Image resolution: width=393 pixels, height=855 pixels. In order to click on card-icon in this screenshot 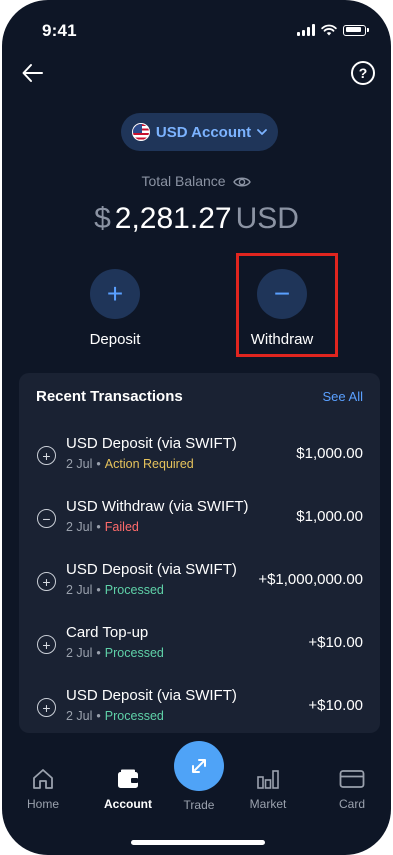, I will do `click(352, 779)`.